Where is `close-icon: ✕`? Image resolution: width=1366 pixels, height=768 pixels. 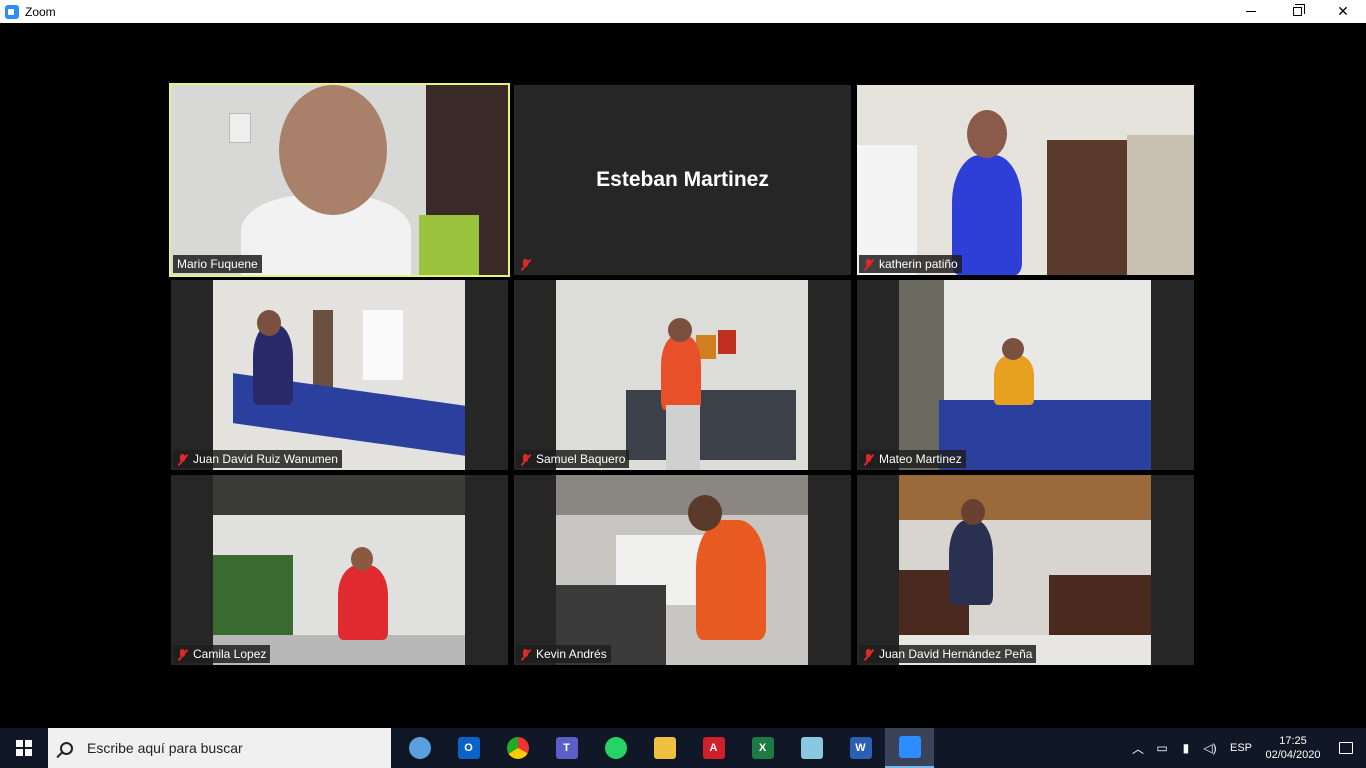 close-icon: ✕ is located at coordinates (1343, 11).